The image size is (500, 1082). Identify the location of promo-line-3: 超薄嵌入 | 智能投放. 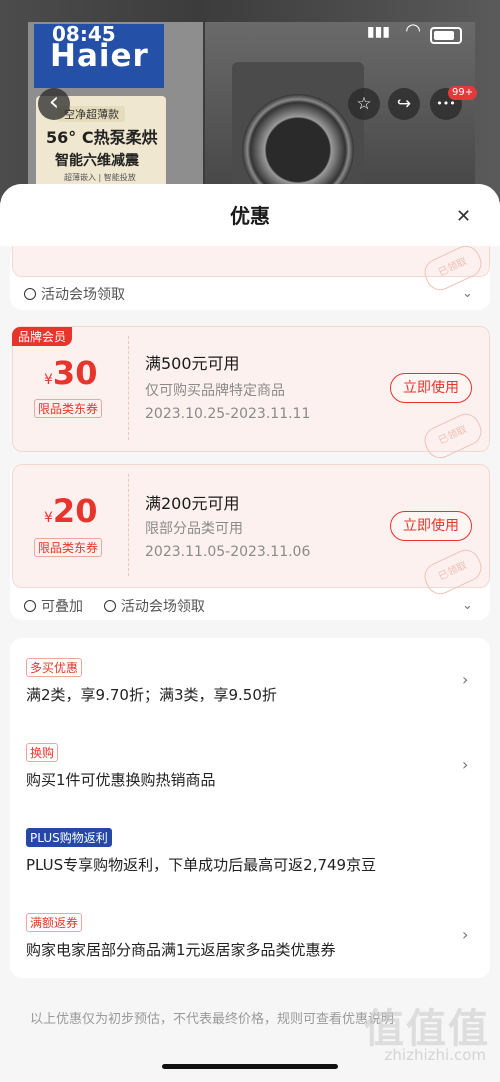
(100, 177).